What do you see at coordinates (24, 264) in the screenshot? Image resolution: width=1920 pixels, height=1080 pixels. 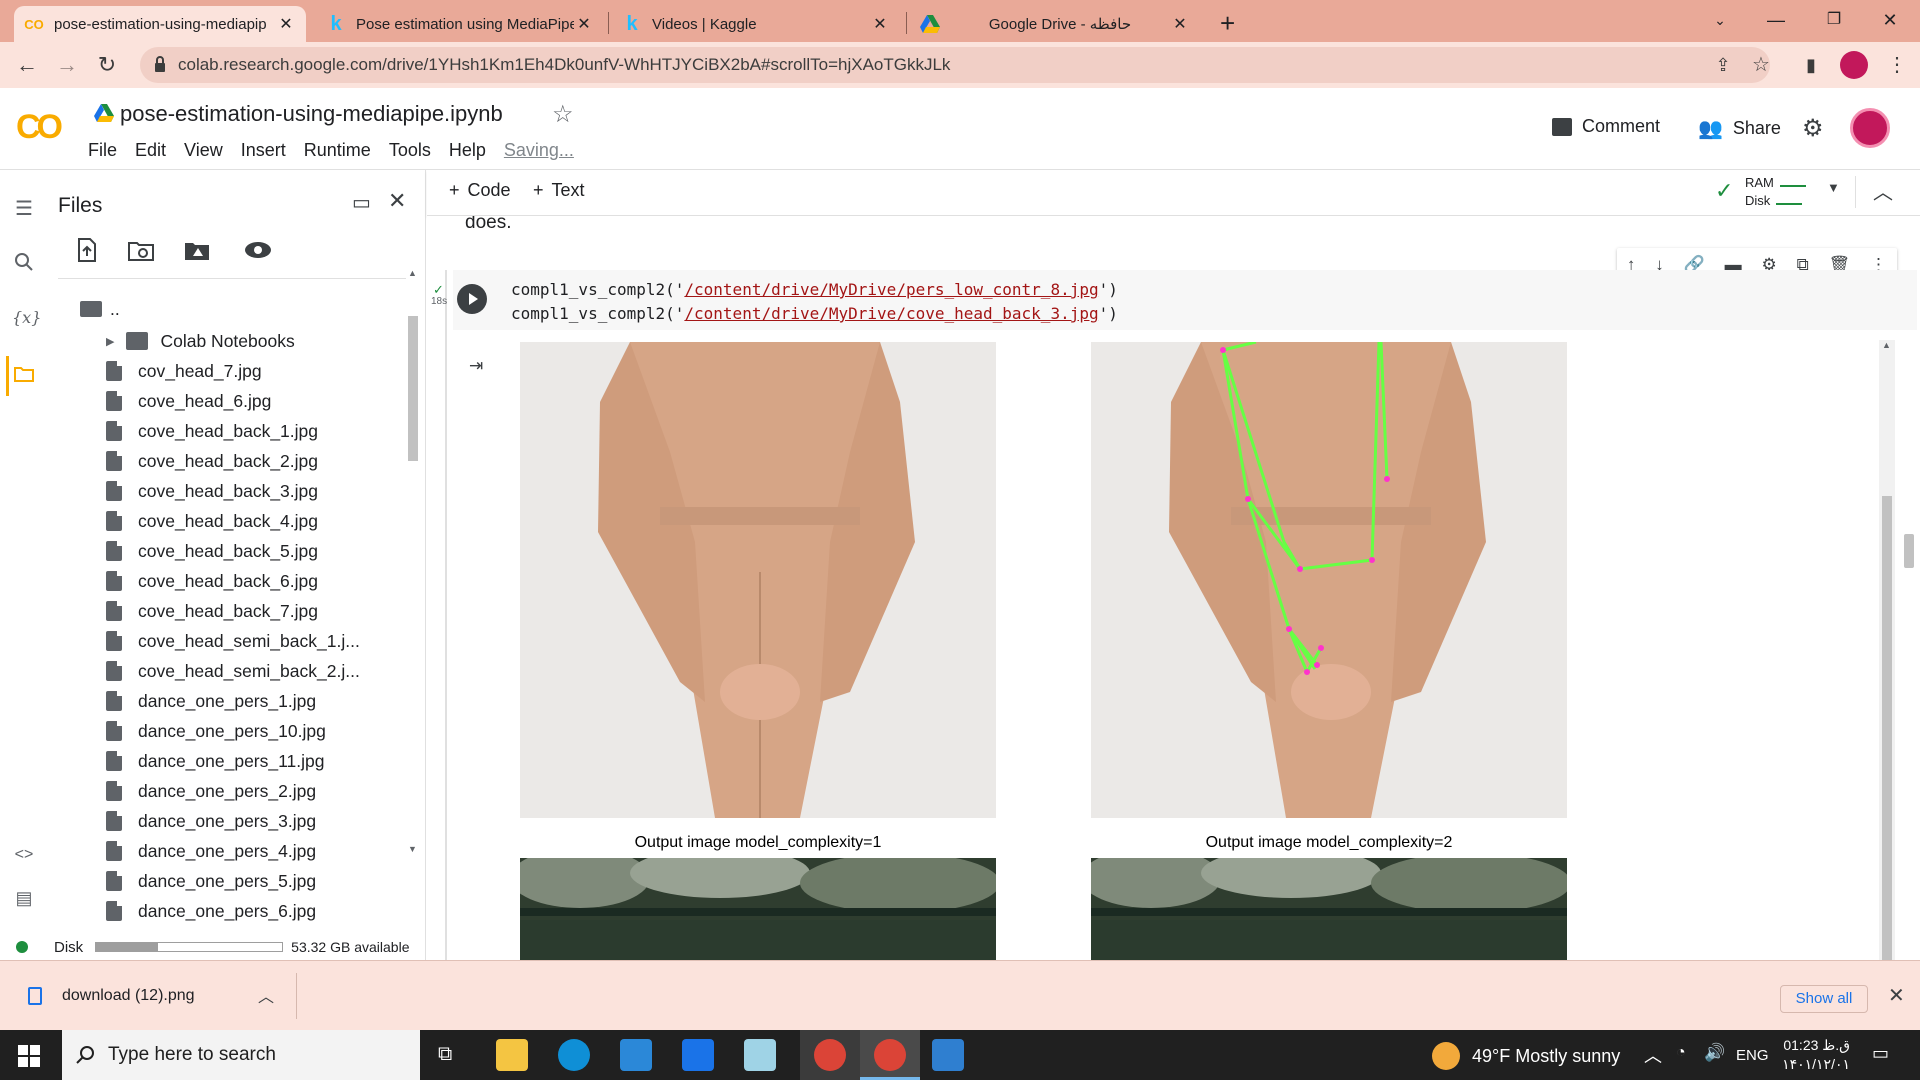 I see `search-icon` at bounding box center [24, 264].